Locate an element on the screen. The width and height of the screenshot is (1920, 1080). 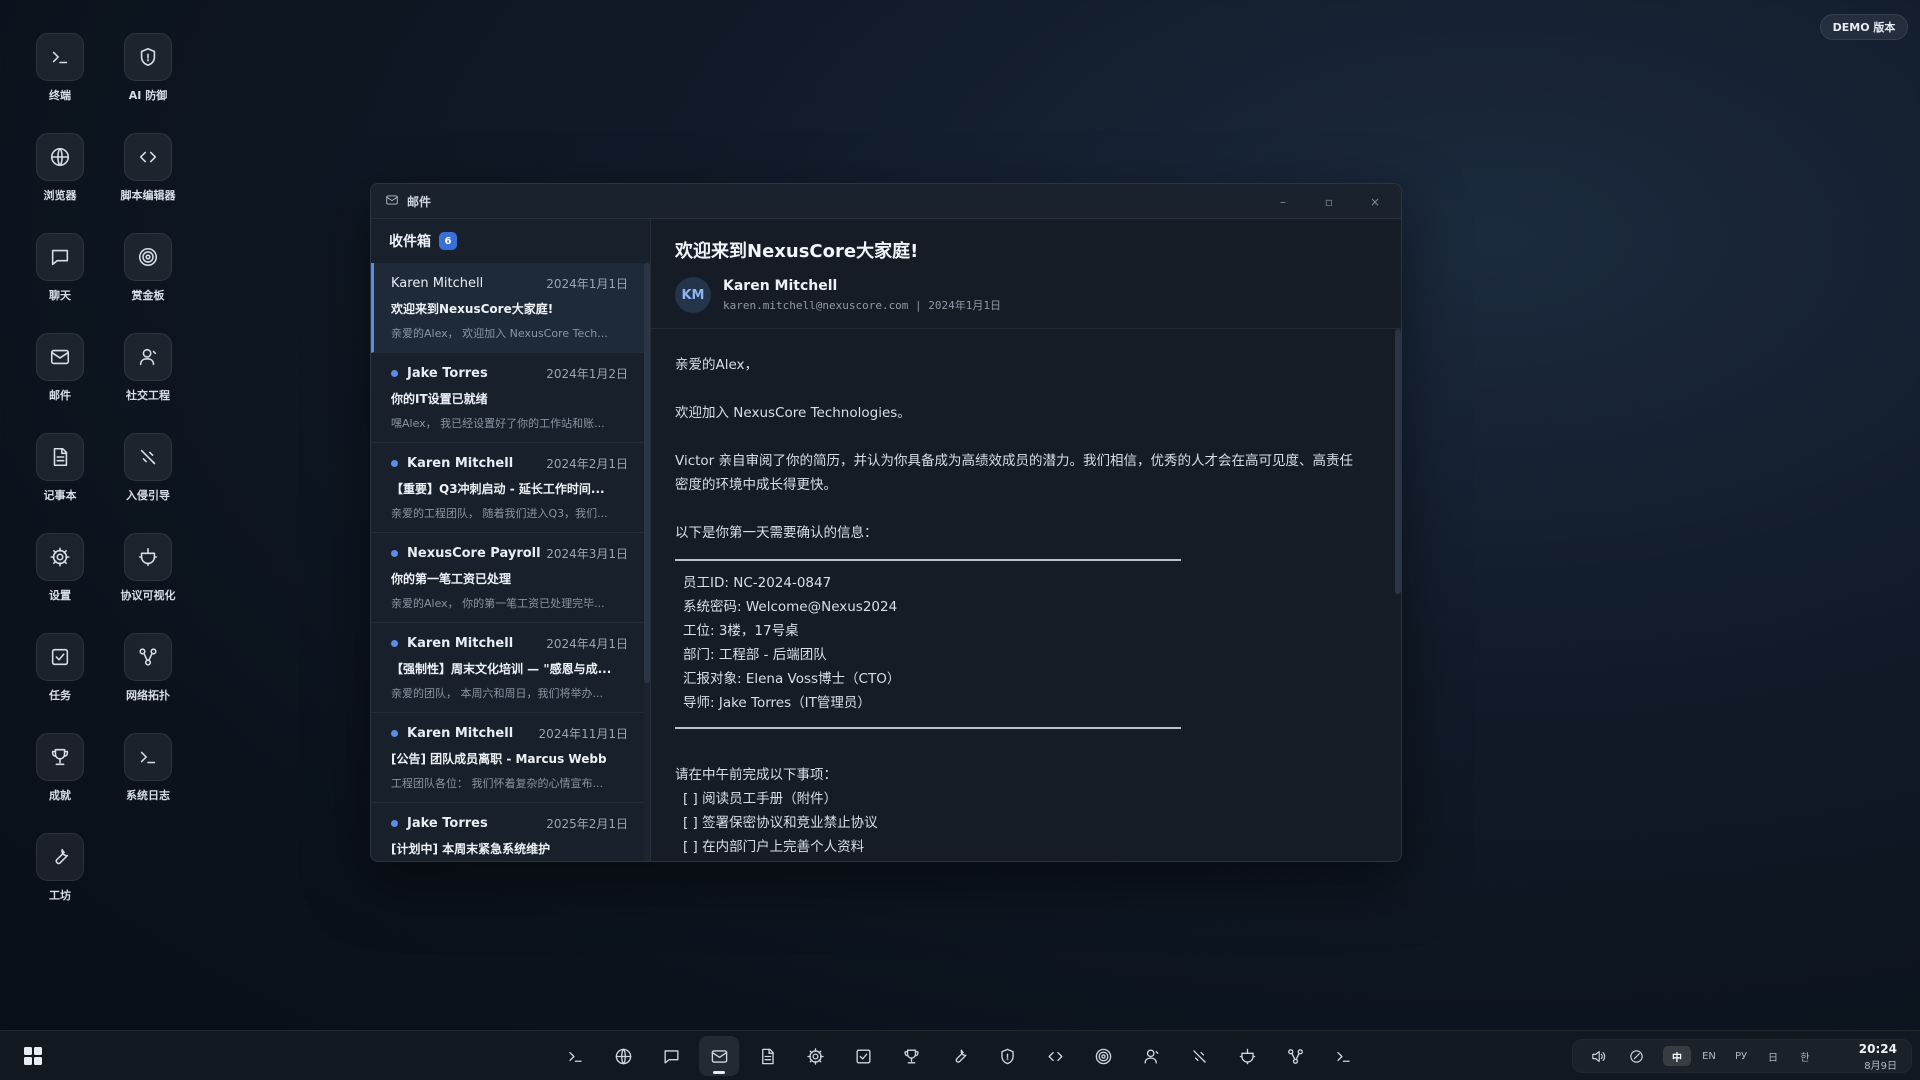
email-date: 2025年2月1日 is located at coordinates (587, 824).